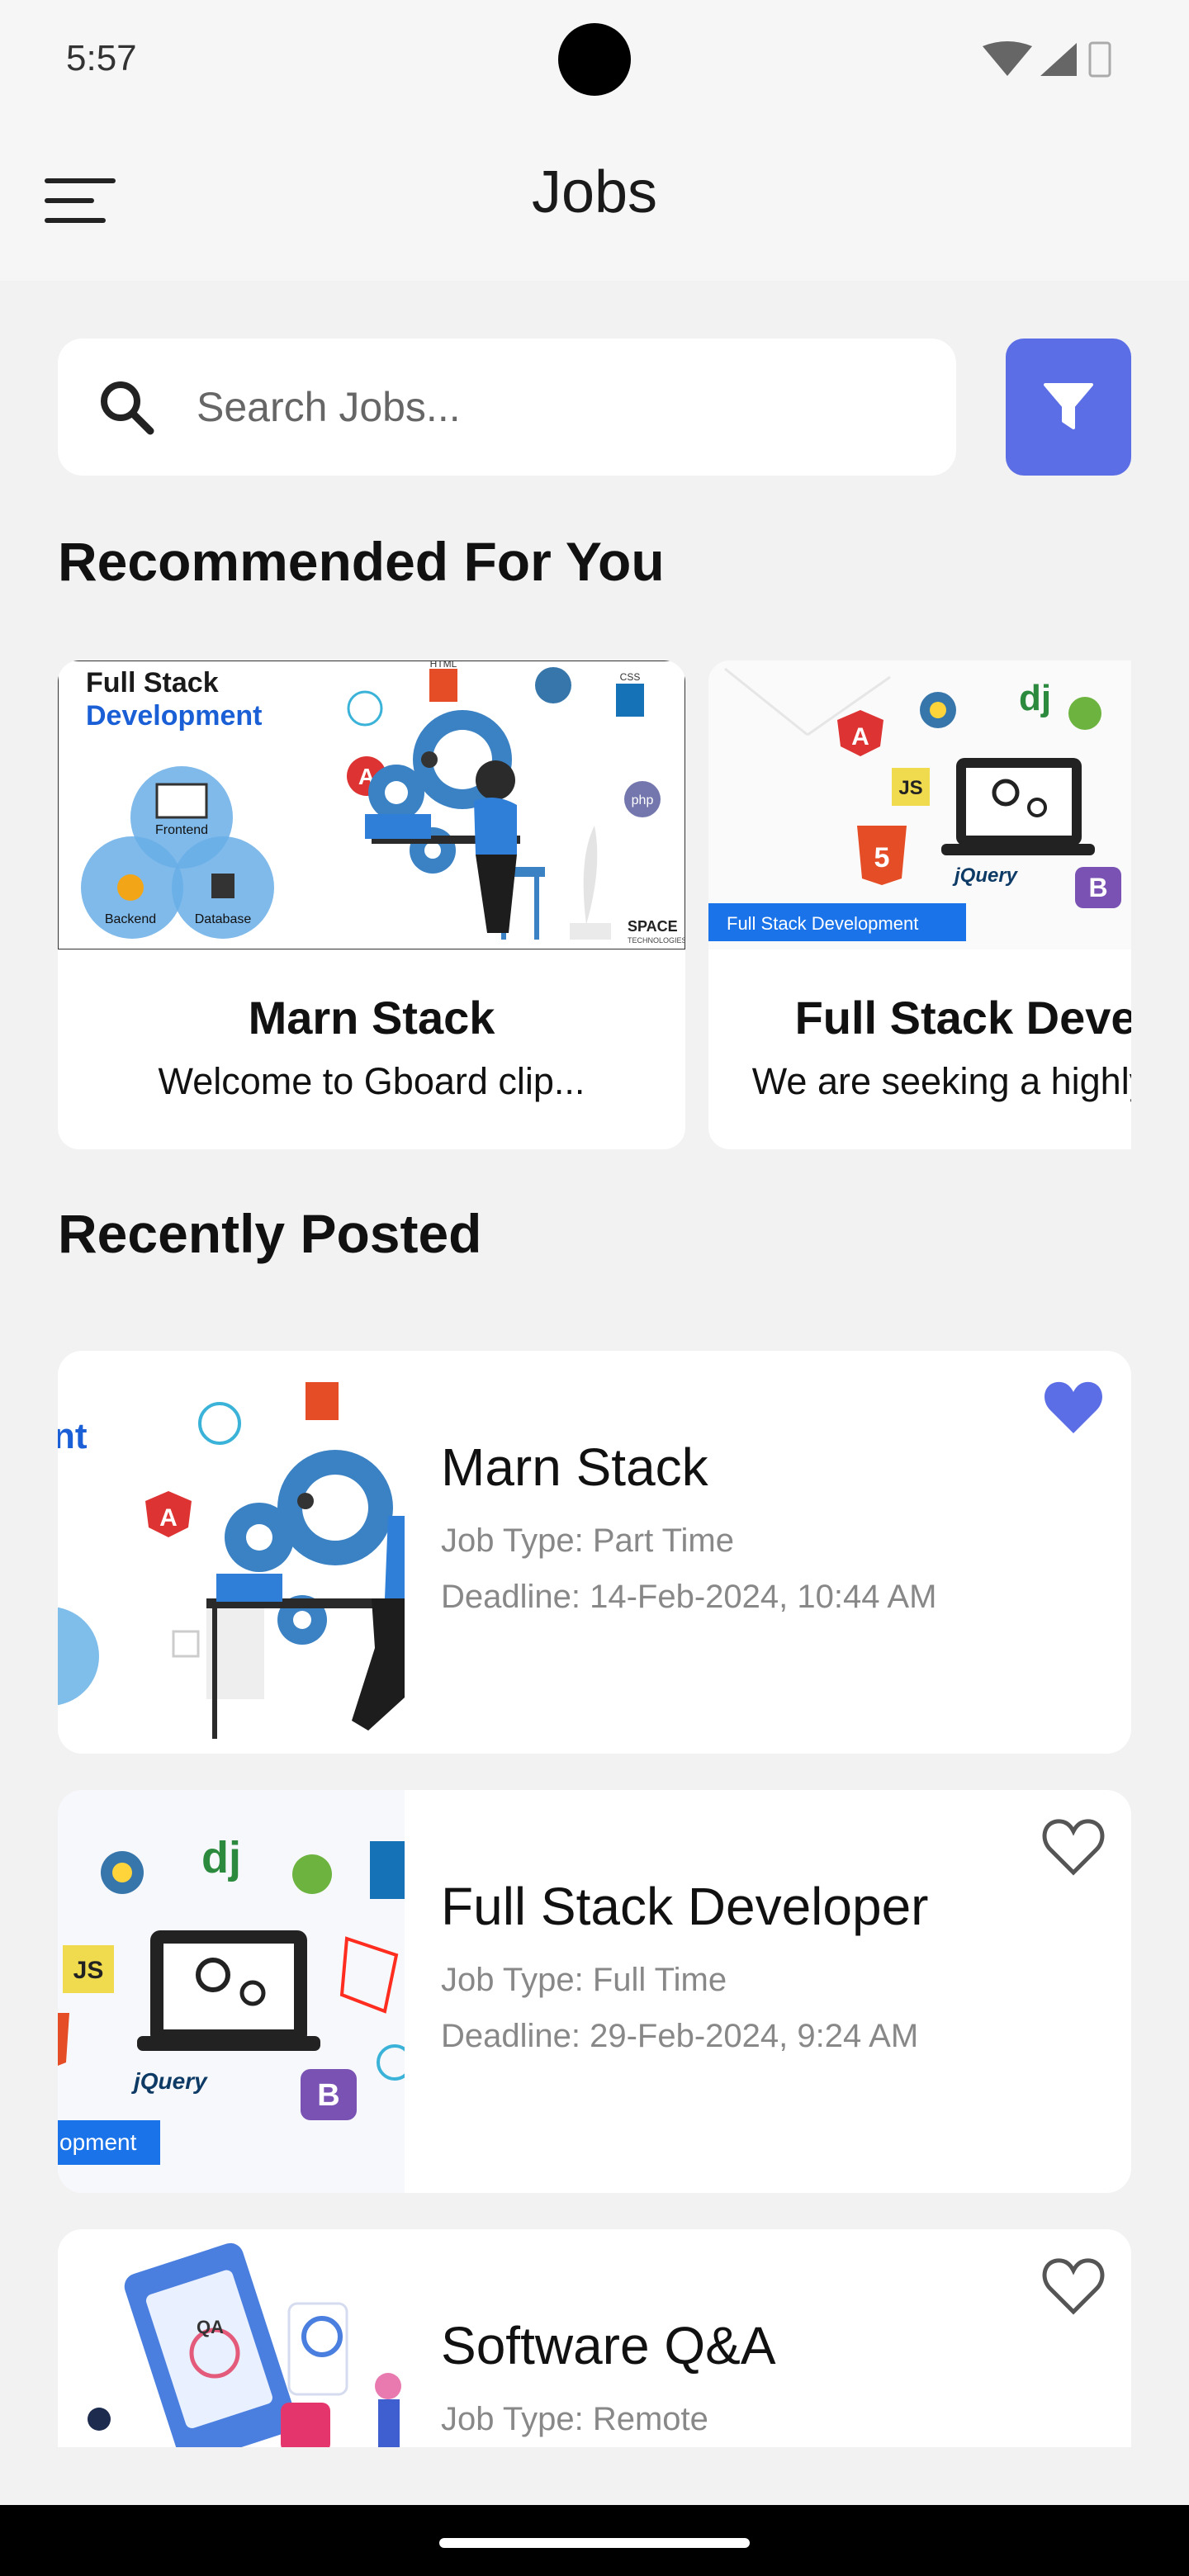 The image size is (1189, 2576). Describe the element at coordinates (1007, 58) in the screenshot. I see `wifi-icon` at that location.